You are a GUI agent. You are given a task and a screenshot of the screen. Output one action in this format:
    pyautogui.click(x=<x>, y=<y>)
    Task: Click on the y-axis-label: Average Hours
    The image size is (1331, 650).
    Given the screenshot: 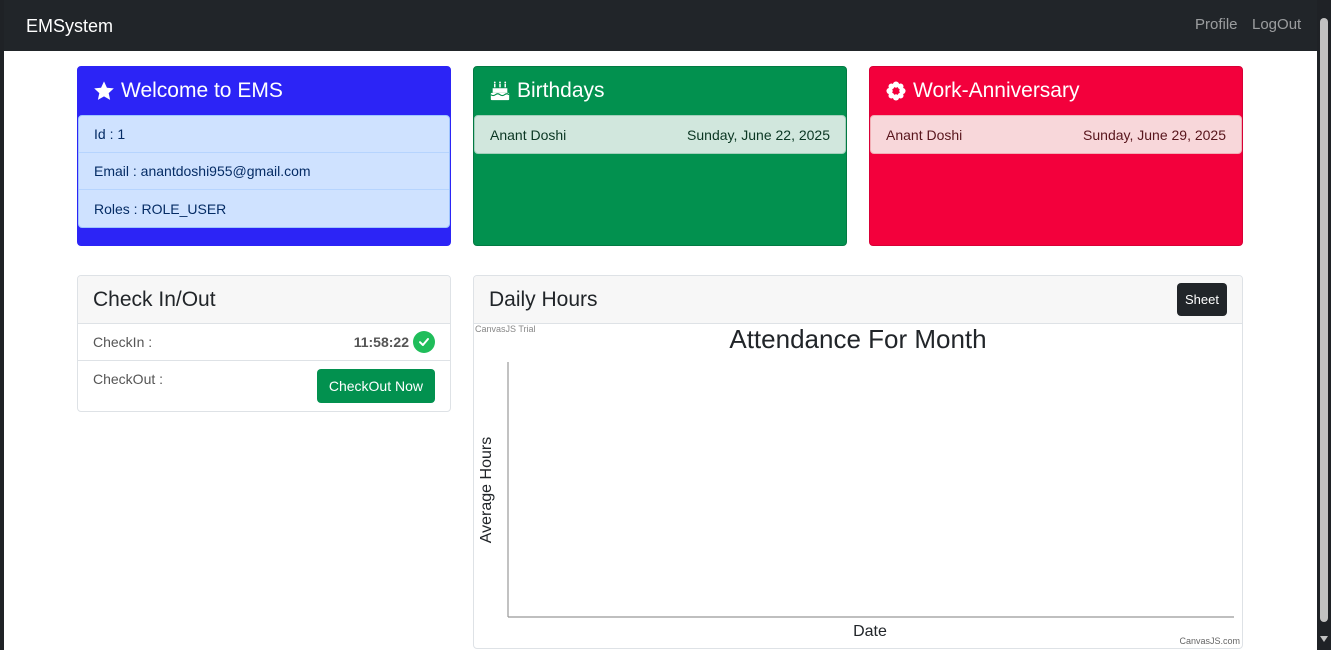 What is the action you would take?
    pyautogui.click(x=486, y=490)
    